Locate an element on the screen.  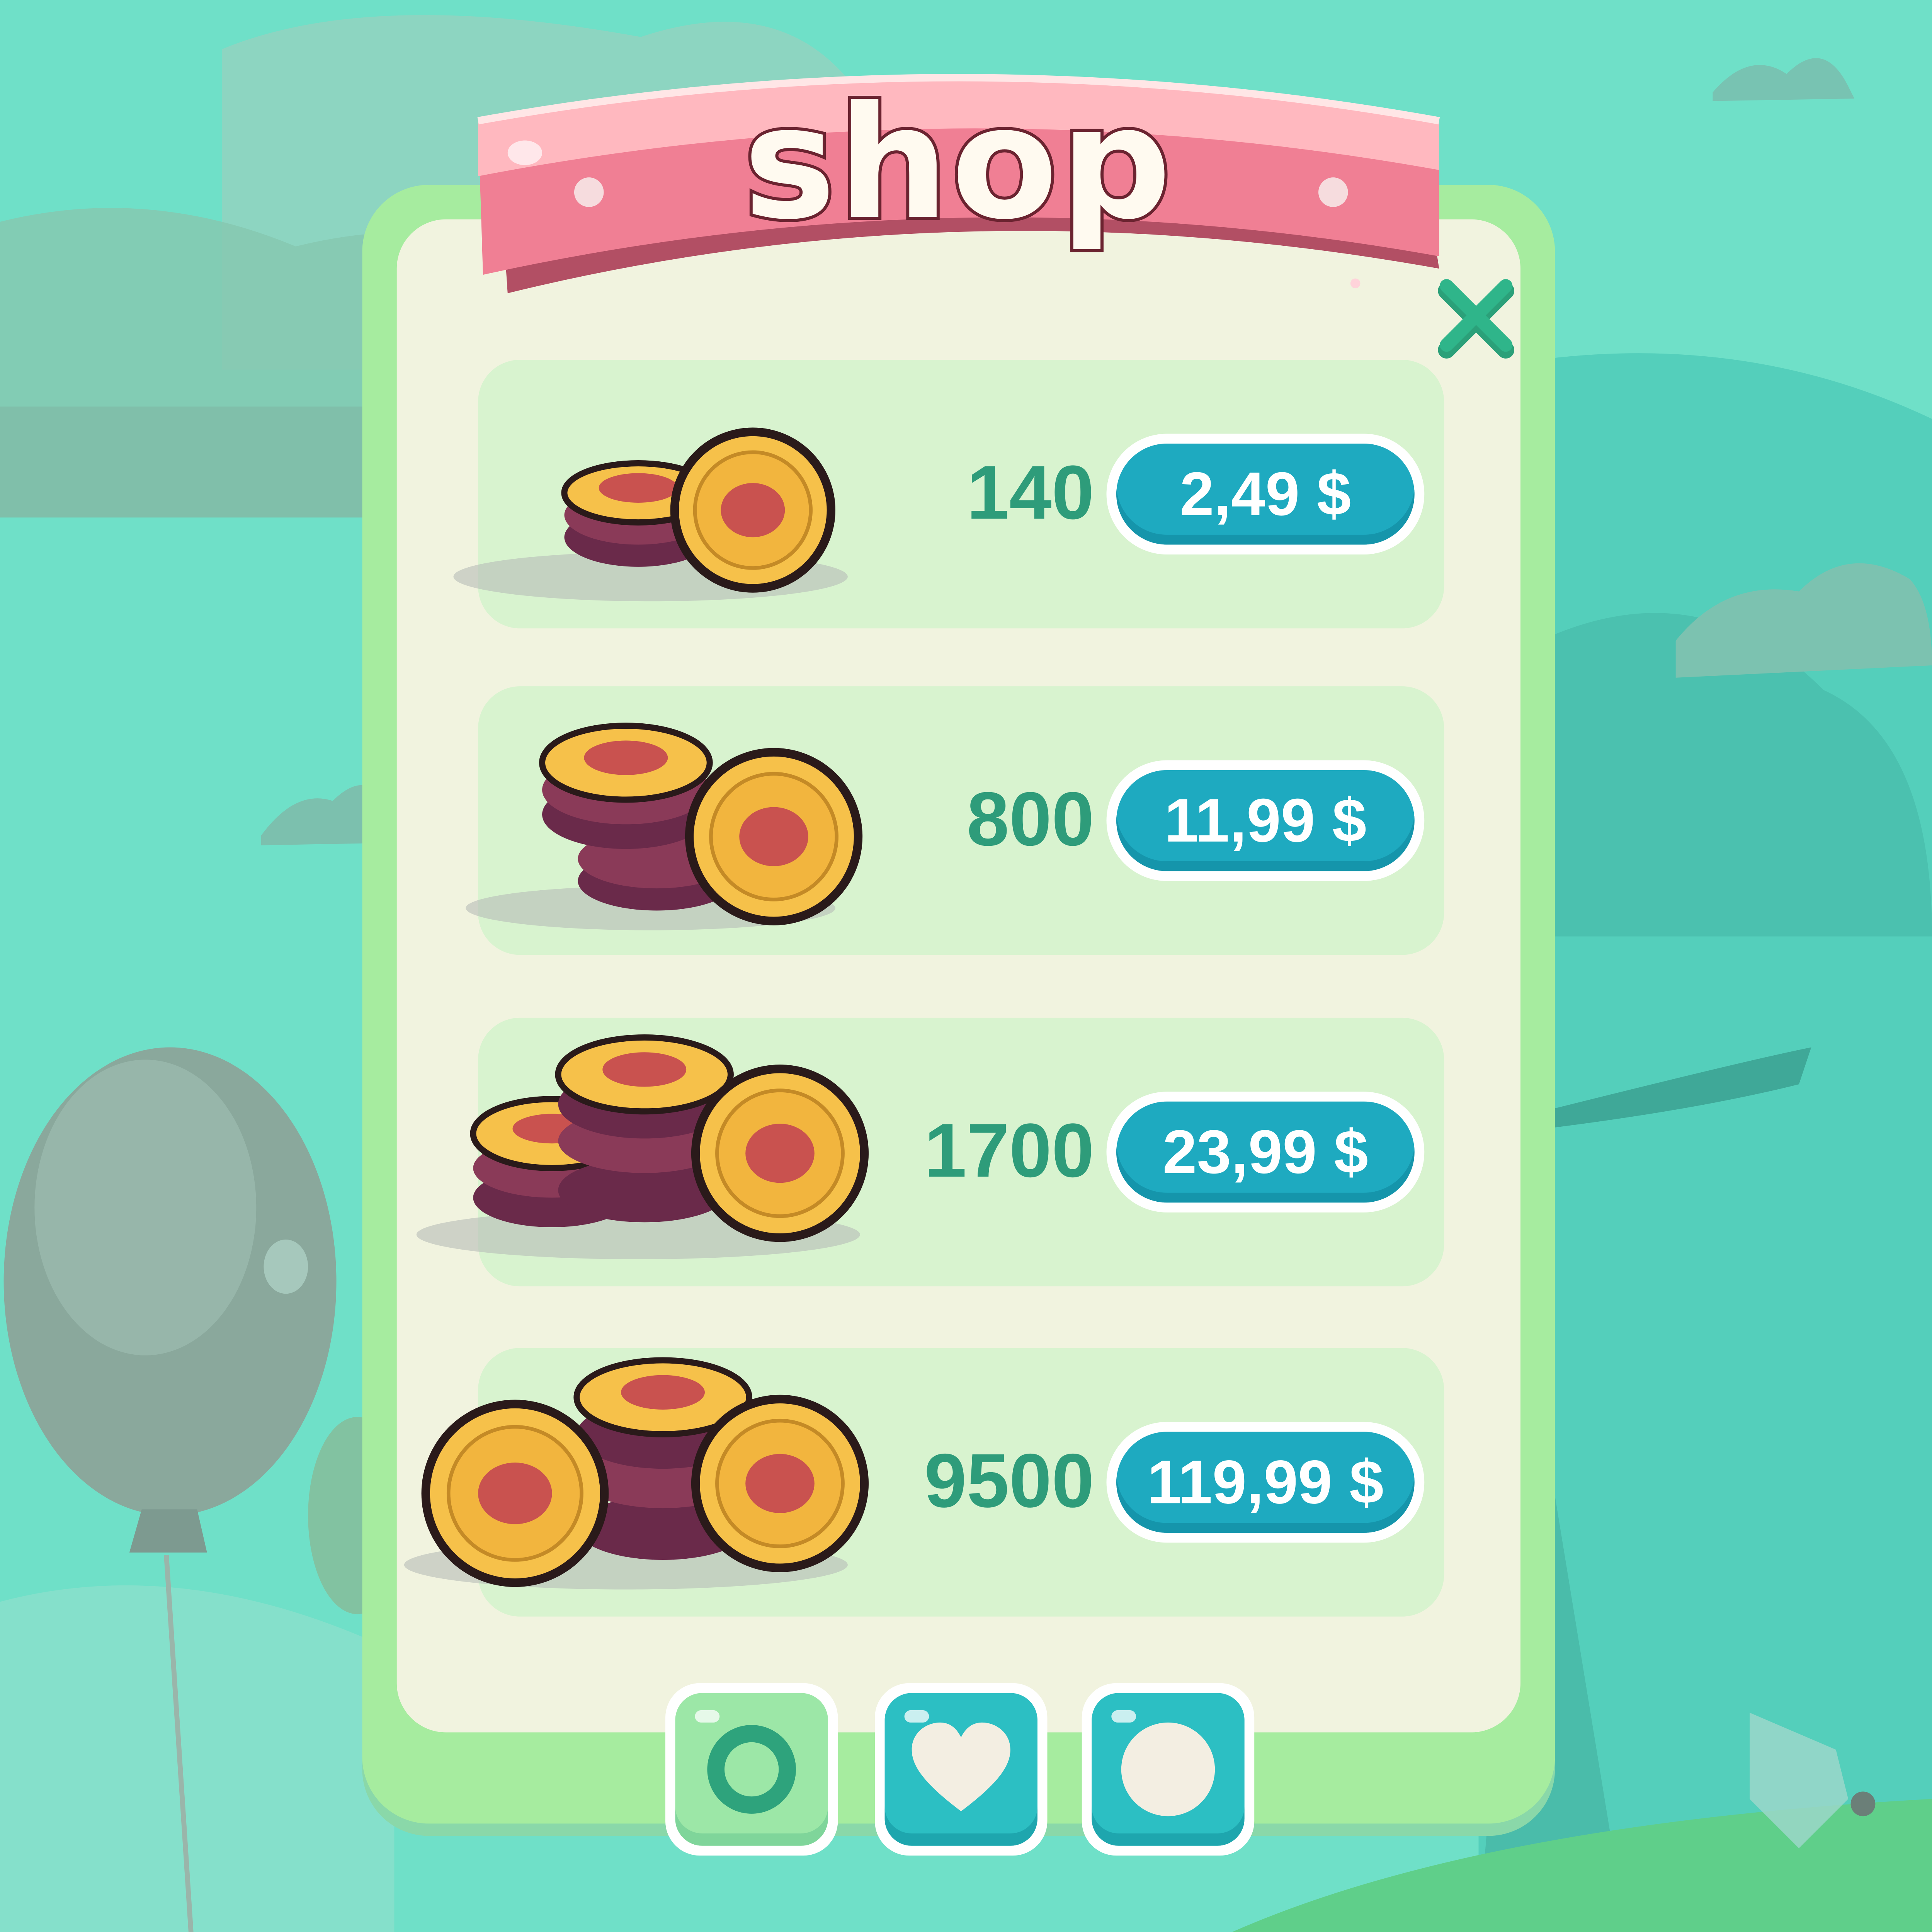
circle-button is located at coordinates (1169, 1770).